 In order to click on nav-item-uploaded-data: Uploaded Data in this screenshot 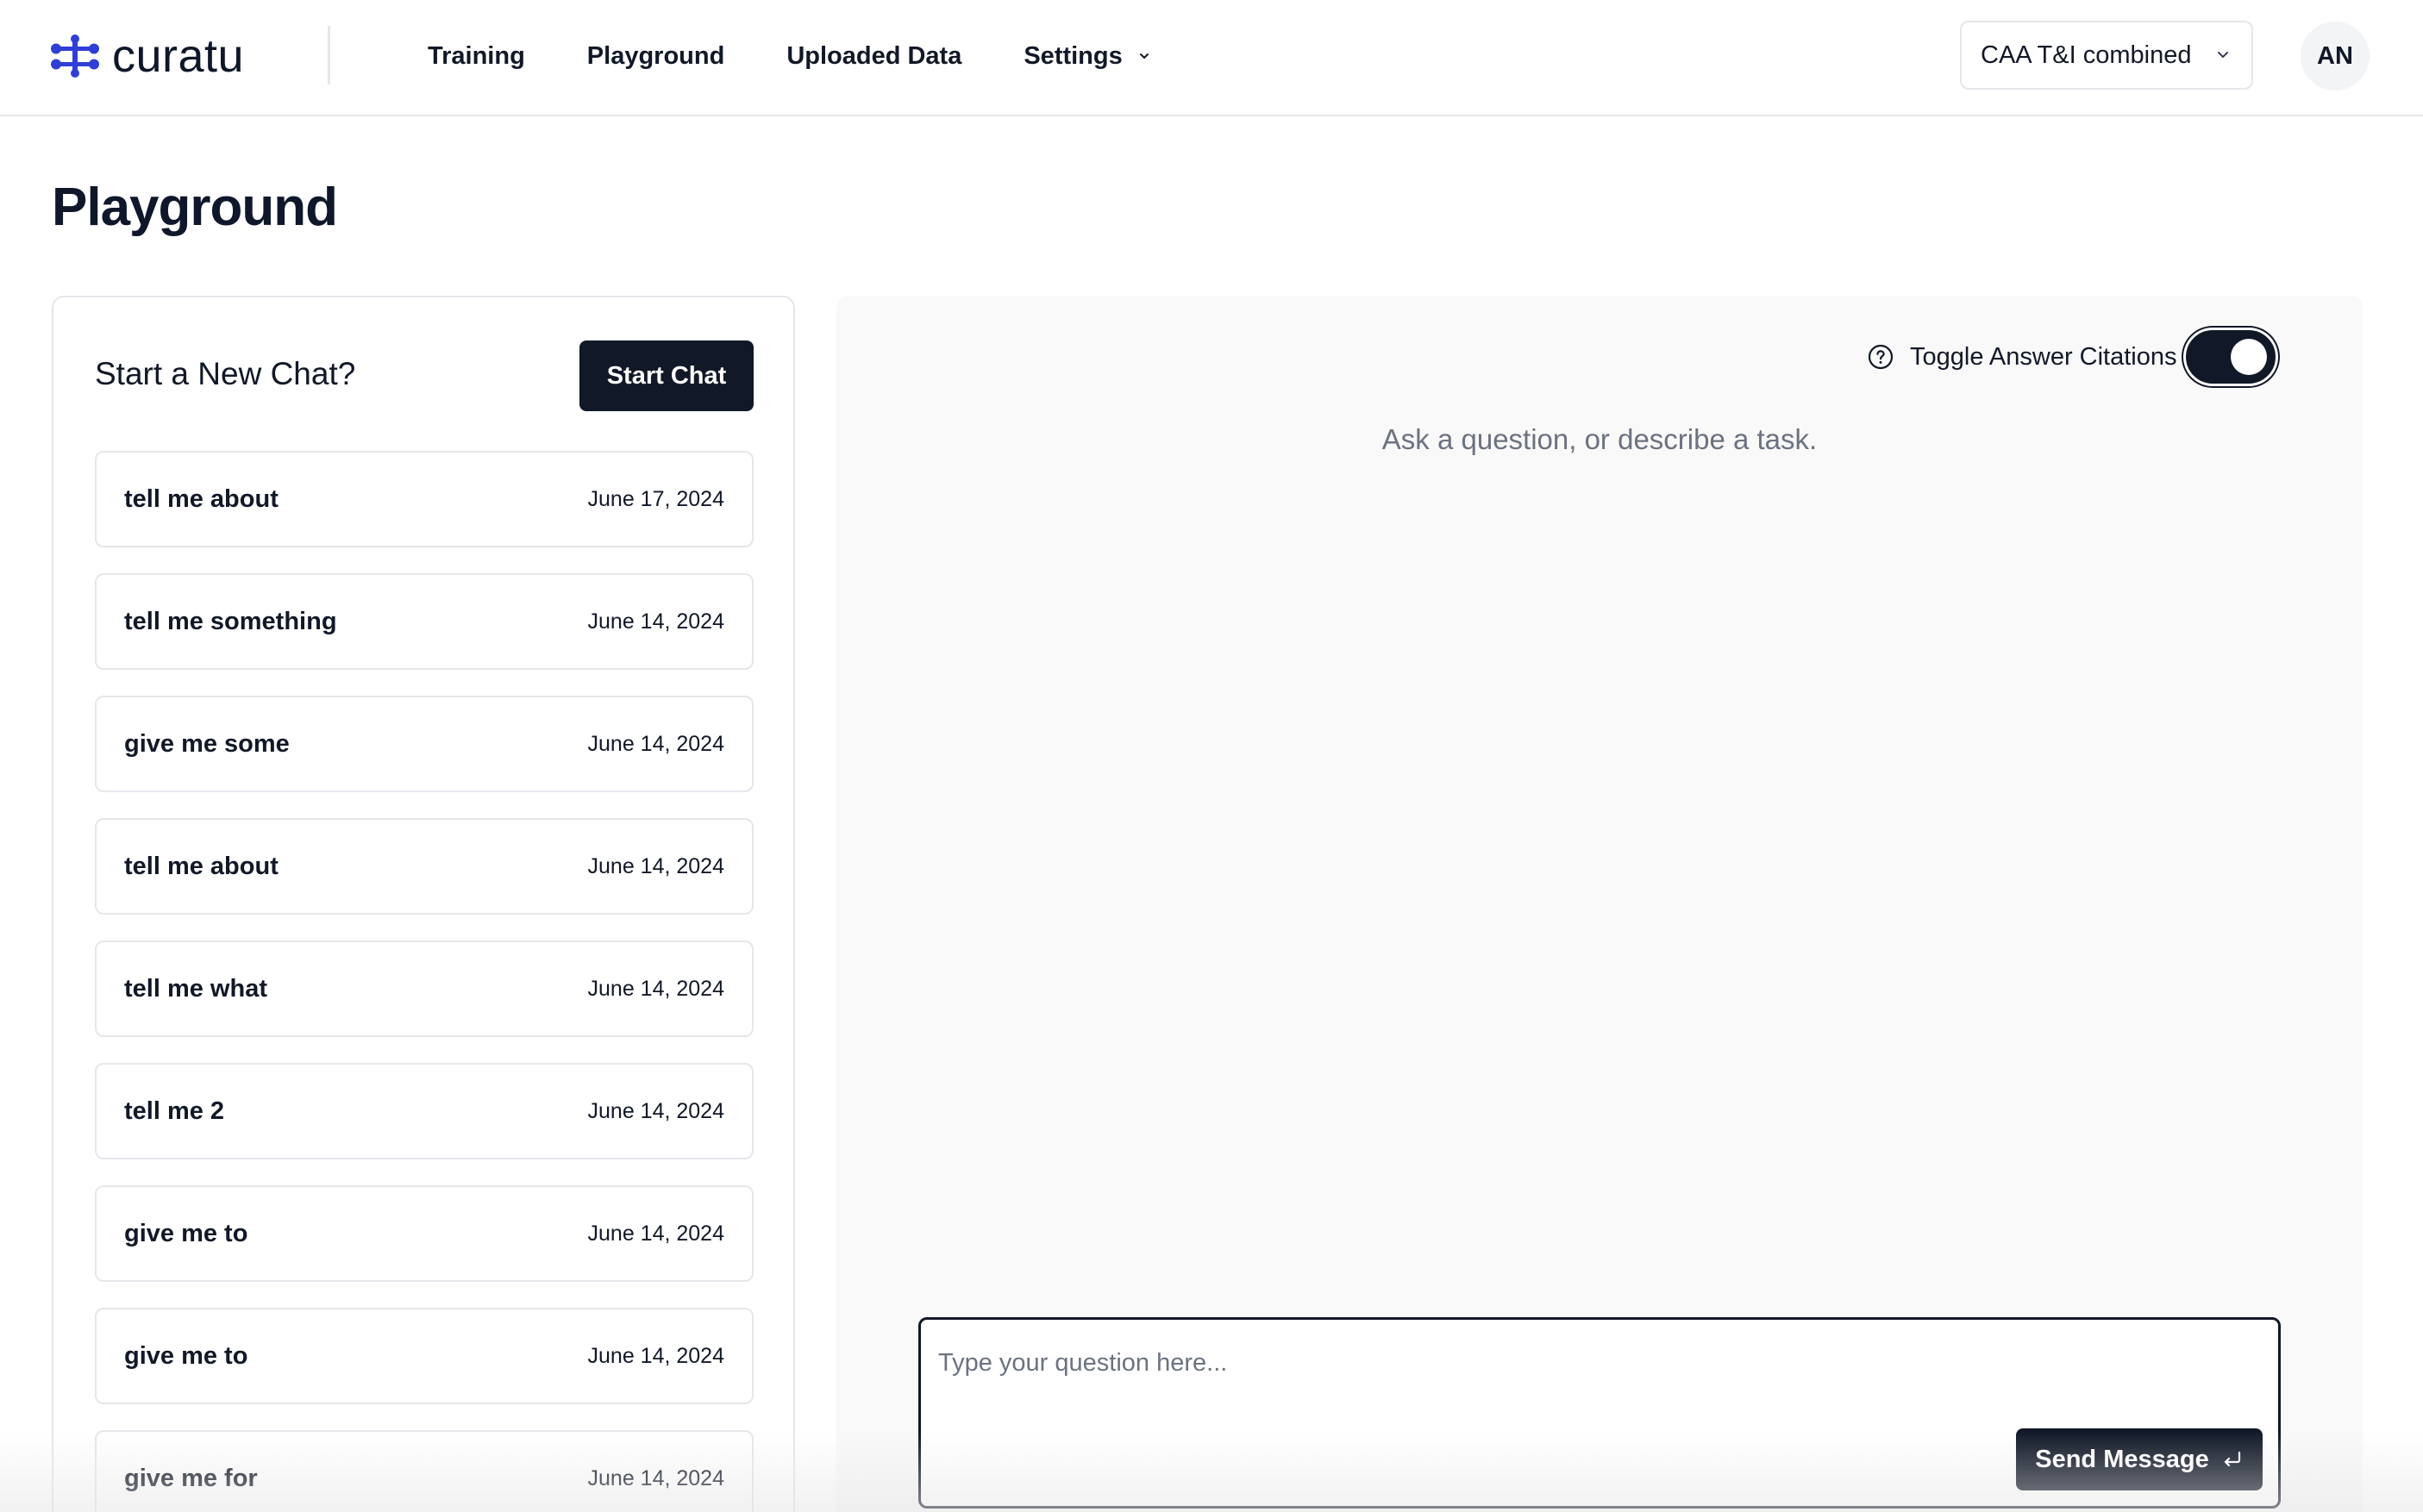, I will do `click(874, 56)`.